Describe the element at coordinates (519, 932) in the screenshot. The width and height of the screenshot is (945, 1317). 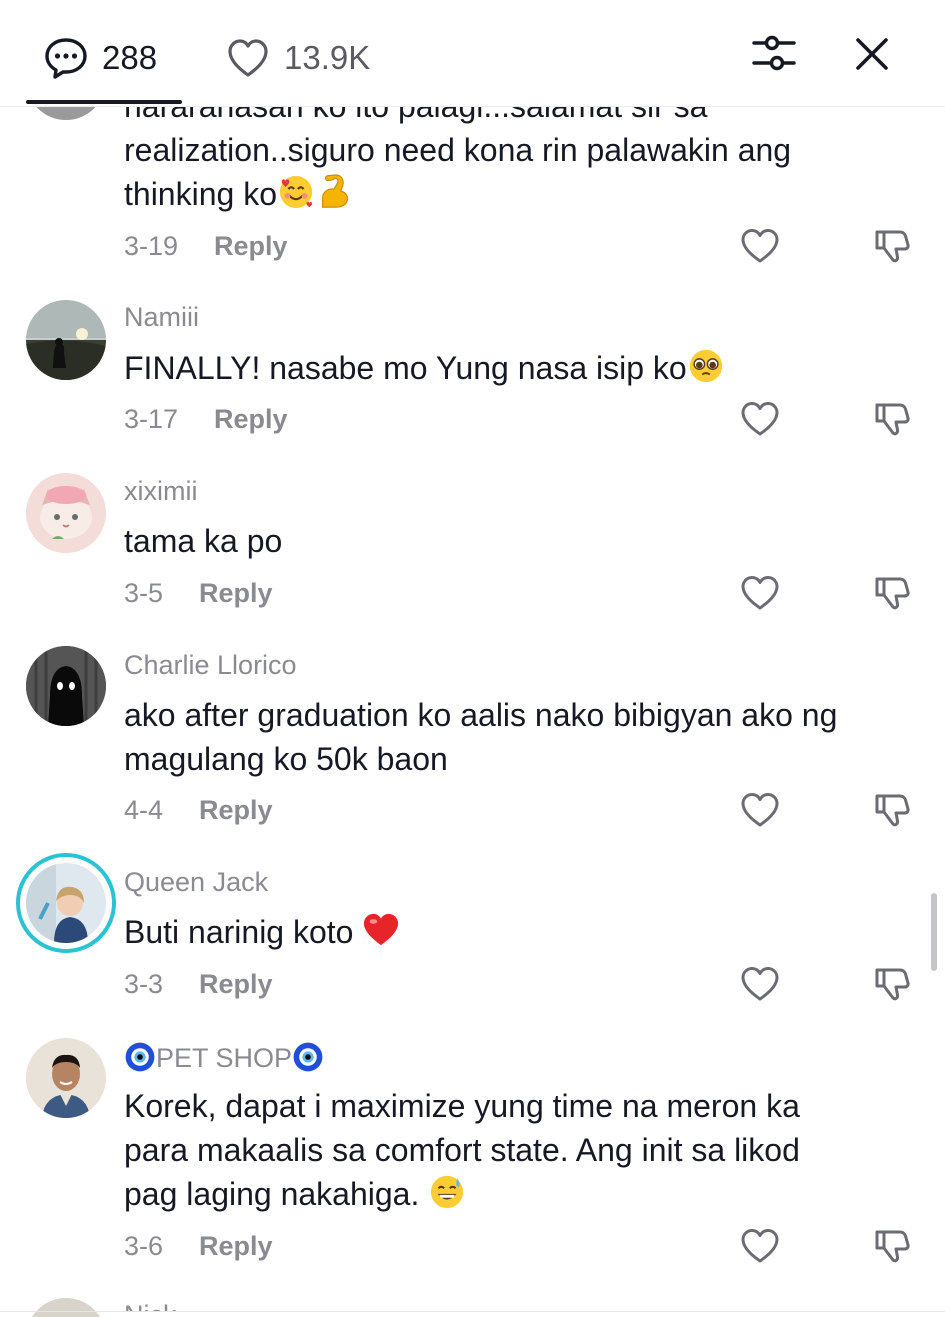
I see `comment-text: Buti narinig koto` at that location.